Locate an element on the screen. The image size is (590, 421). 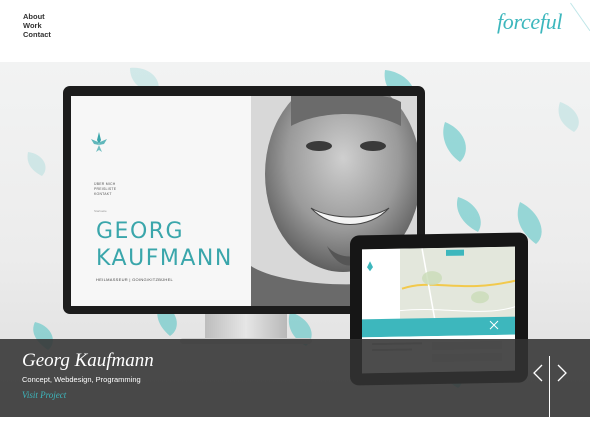
visit-project-link: Visit Project is located at coordinates (44, 395).